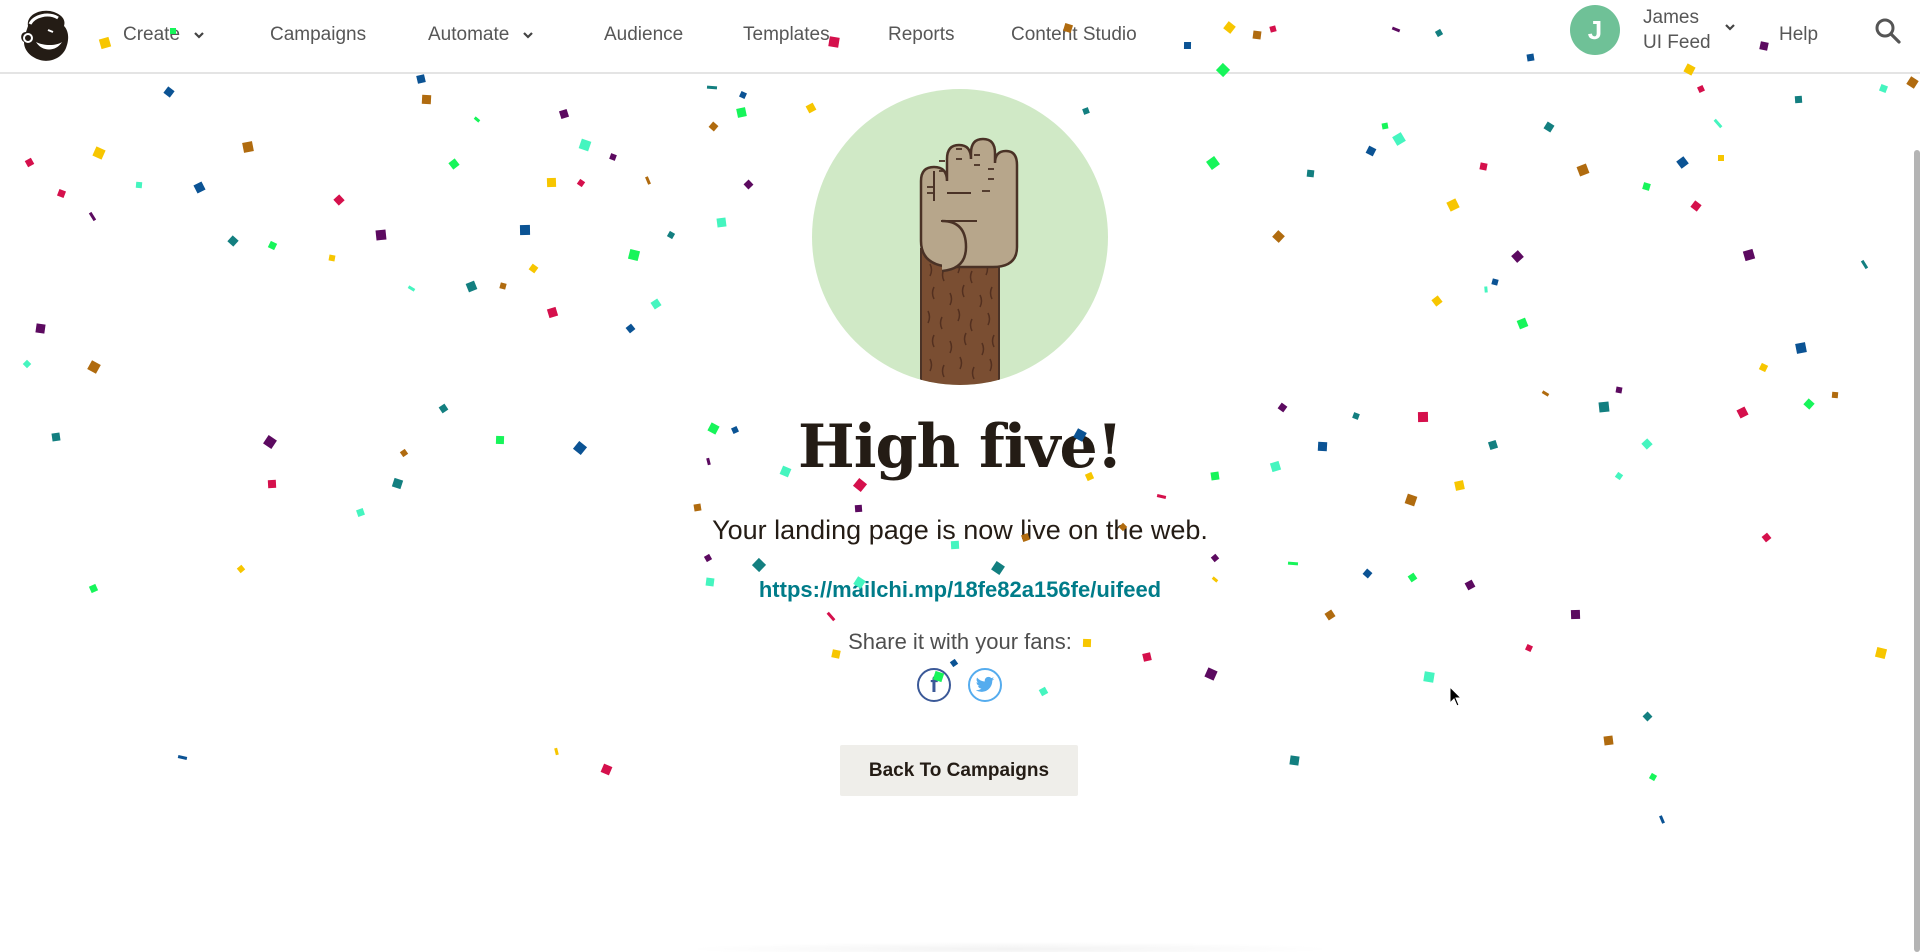  What do you see at coordinates (960, 641) in the screenshot?
I see `share-label: Share it with your fans:` at bounding box center [960, 641].